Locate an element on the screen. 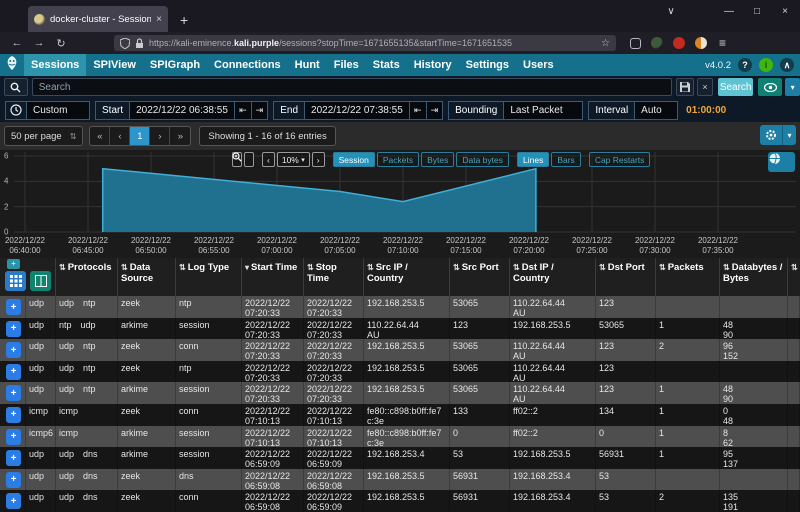  nav-item-spiview: SPIView is located at coordinates (114, 65).